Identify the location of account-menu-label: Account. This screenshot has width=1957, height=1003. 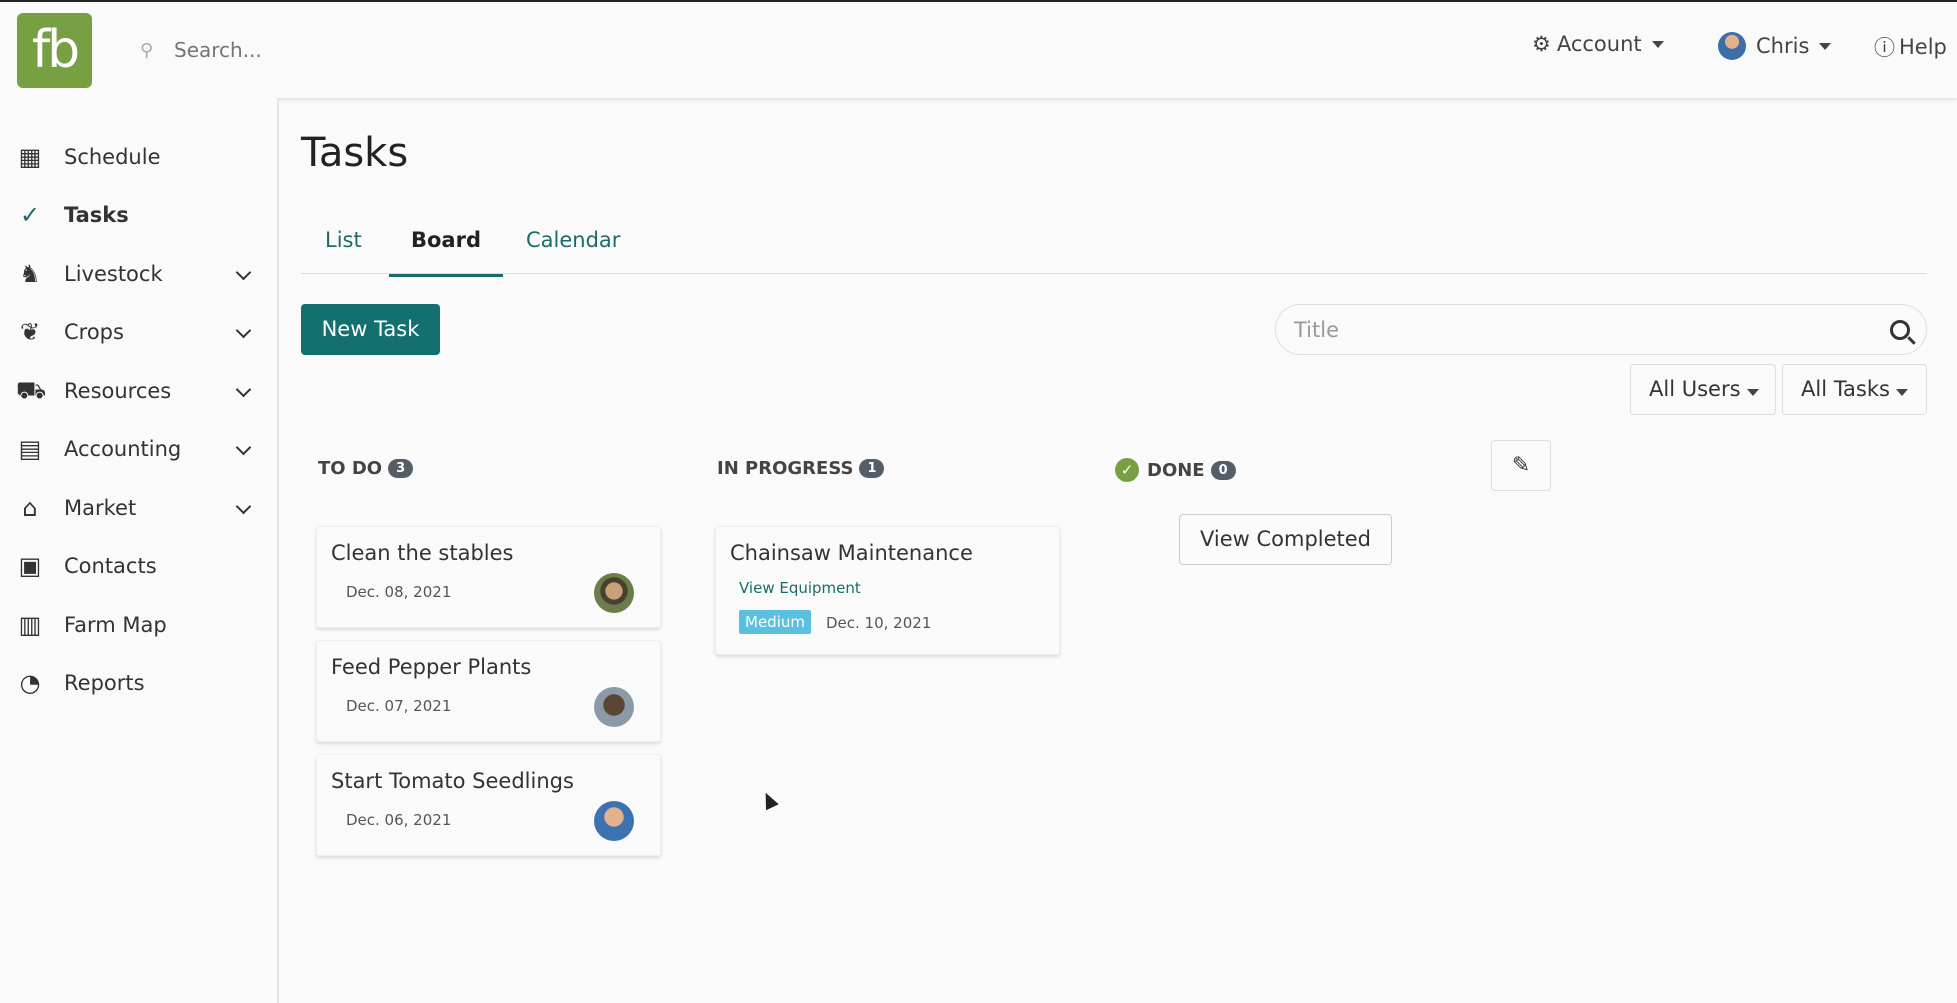
(1599, 44).